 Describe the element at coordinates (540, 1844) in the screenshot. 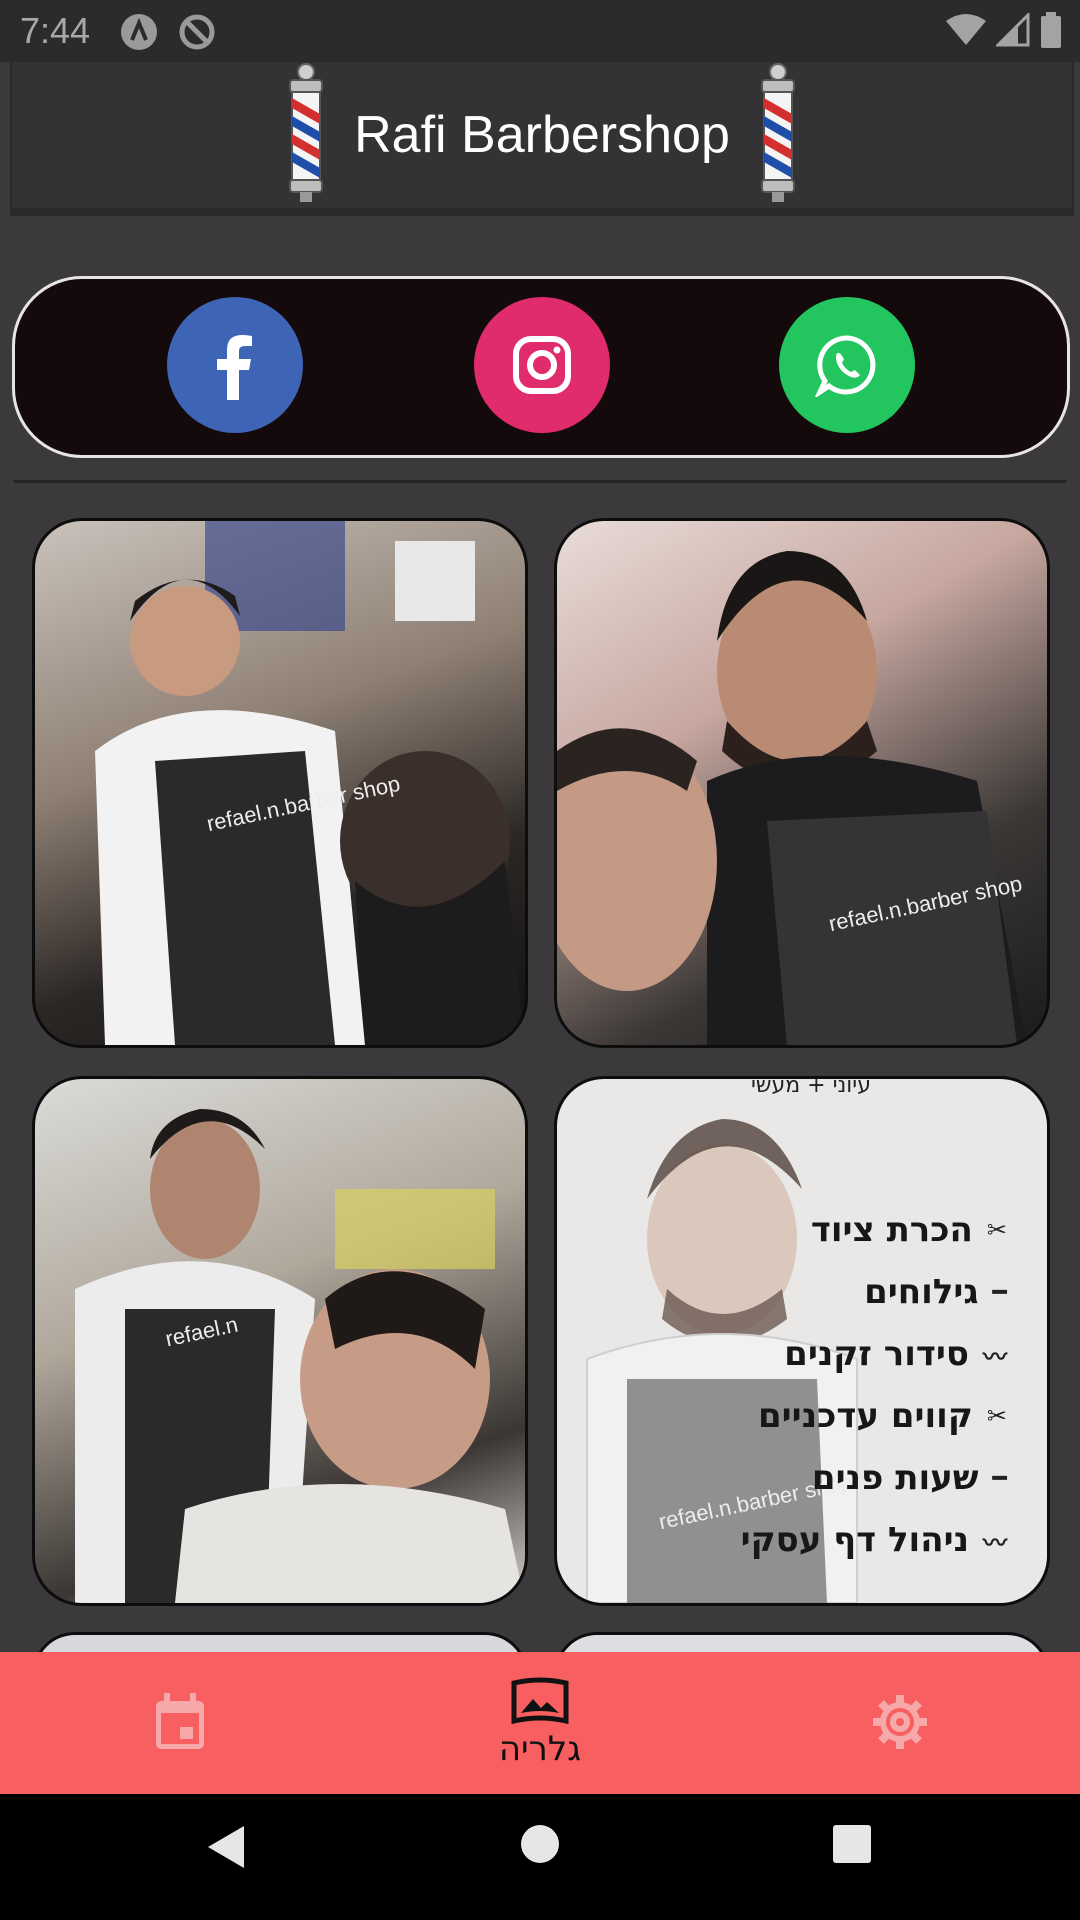

I see `home-icon` at that location.